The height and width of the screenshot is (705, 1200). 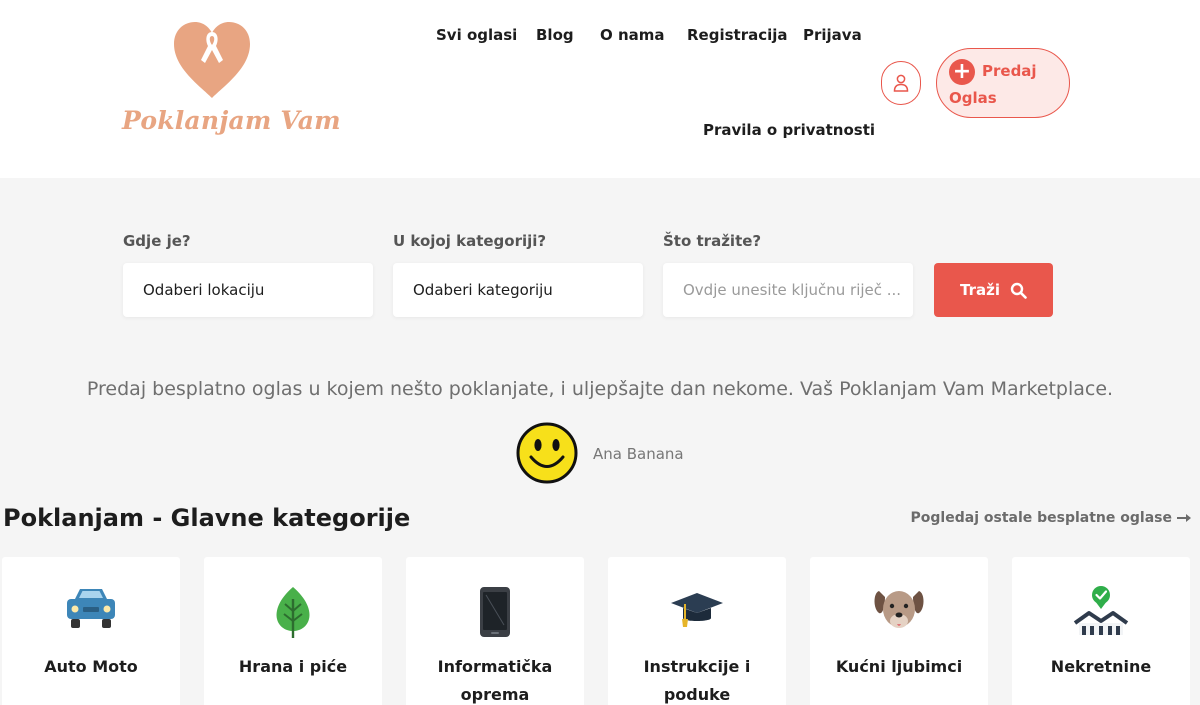 I want to click on search-button-label: Traži, so click(x=980, y=290).